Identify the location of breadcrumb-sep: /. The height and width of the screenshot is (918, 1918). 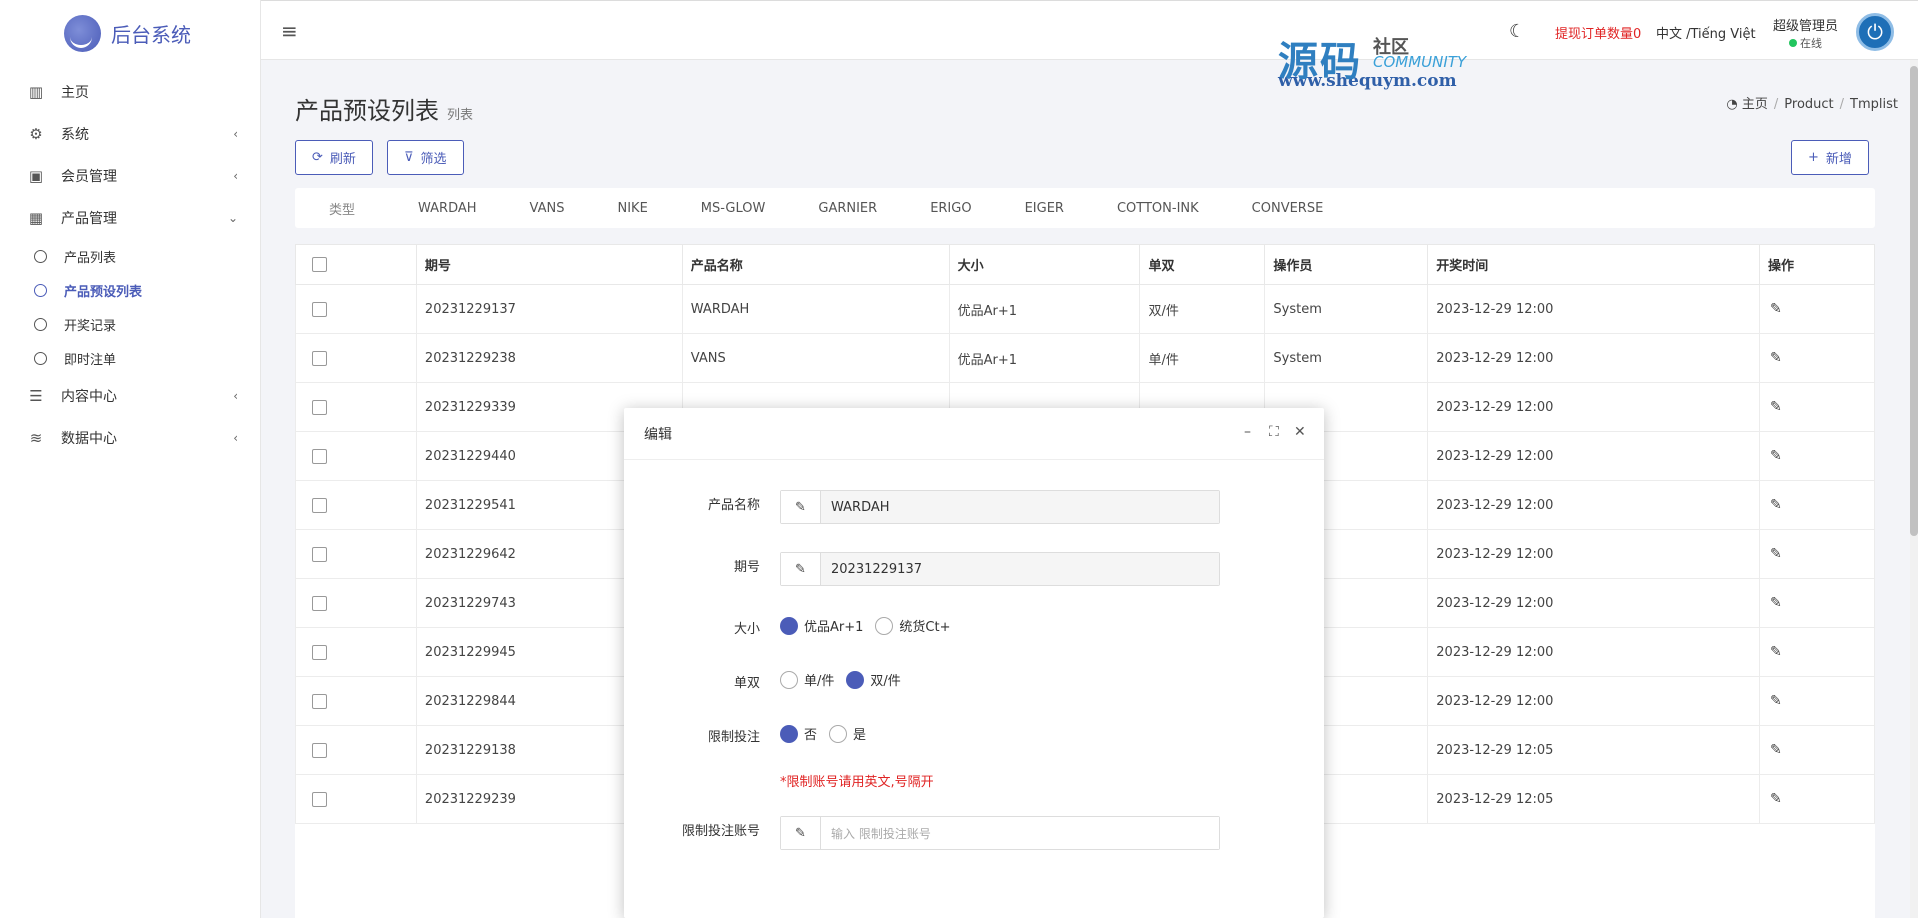
(1842, 104).